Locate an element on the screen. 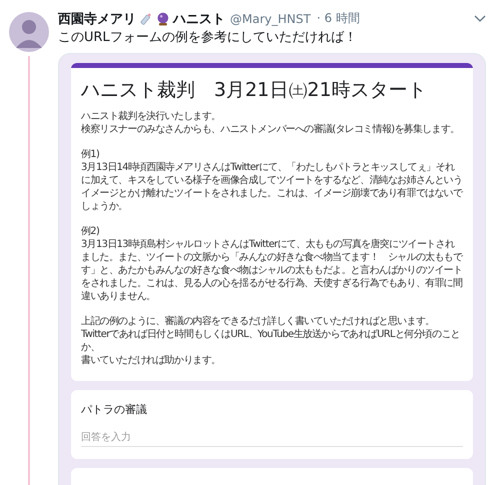 The height and width of the screenshot is (485, 500). answer-field: 回答を入力 is located at coordinates (272, 438).